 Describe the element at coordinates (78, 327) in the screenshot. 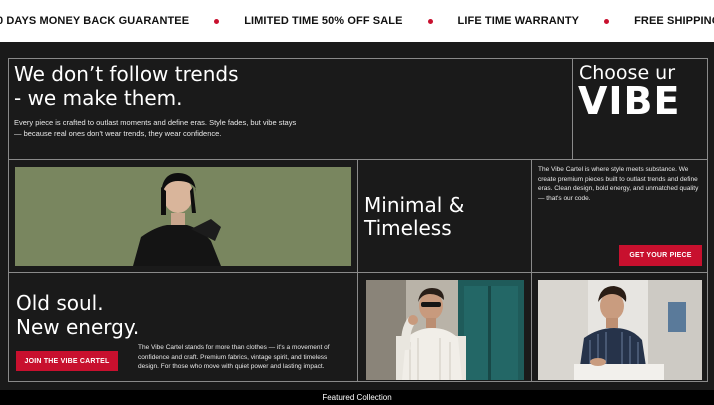

I see `old-soul-heading-line2: New energy.` at that location.